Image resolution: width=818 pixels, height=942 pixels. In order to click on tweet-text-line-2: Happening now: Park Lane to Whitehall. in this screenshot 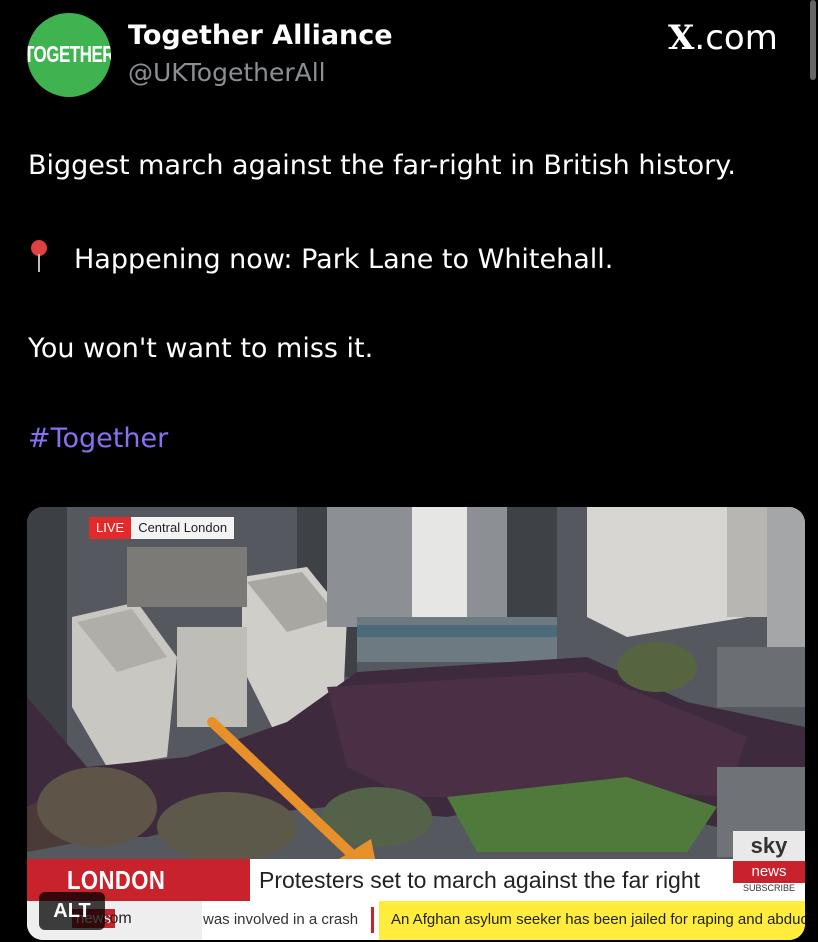, I will do `click(320, 257)`.